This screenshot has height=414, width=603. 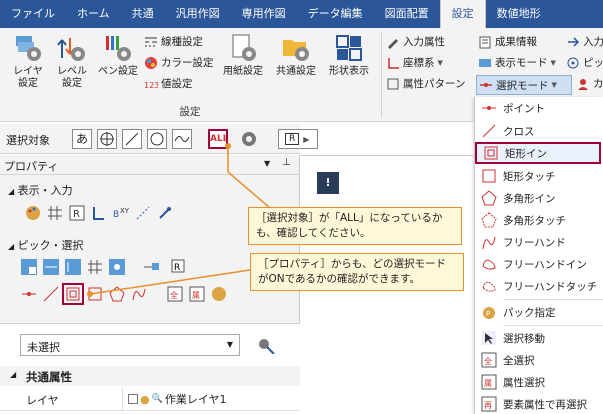 I want to click on all-callout: ［選択対象］が「ALL」になっているかも、確認してください。, so click(x=355, y=226).